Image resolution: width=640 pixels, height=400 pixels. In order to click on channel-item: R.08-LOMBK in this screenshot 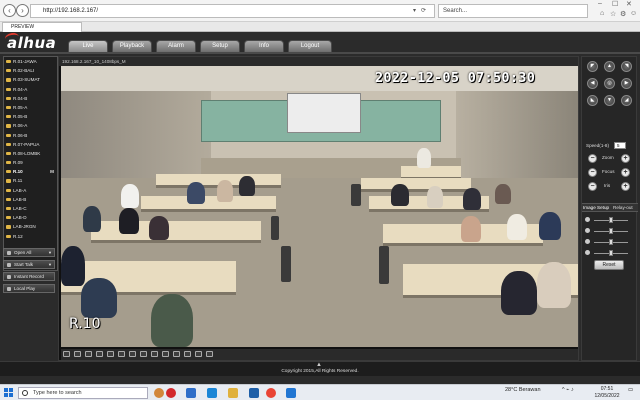, I will do `click(30, 153)`.